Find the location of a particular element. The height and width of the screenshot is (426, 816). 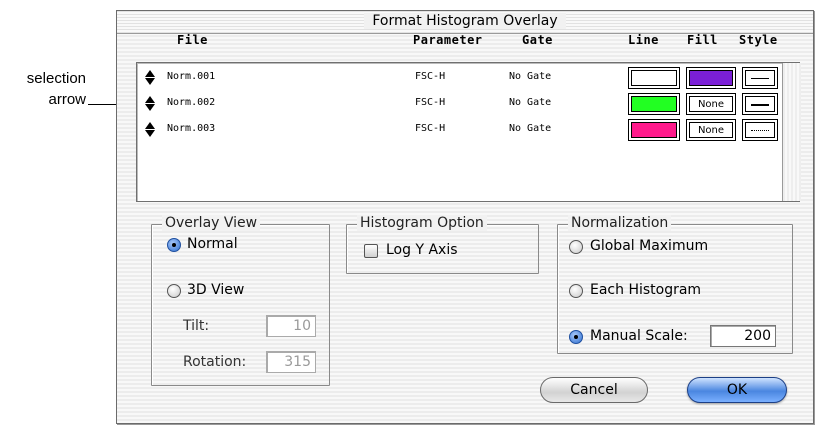

log-y-axis-checkbox is located at coordinates (371, 251).